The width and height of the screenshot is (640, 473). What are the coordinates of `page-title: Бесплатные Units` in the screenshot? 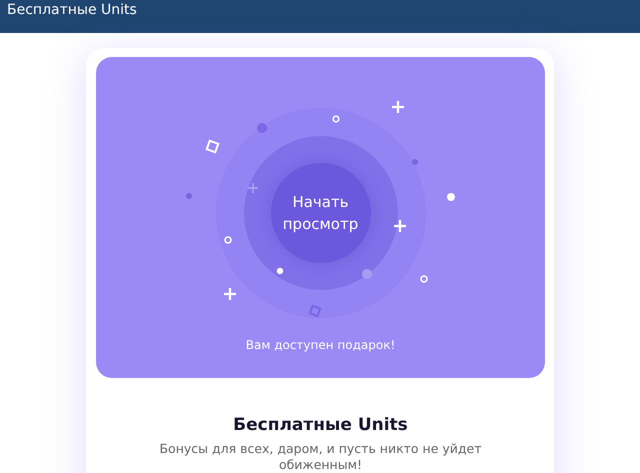 It's located at (72, 10).